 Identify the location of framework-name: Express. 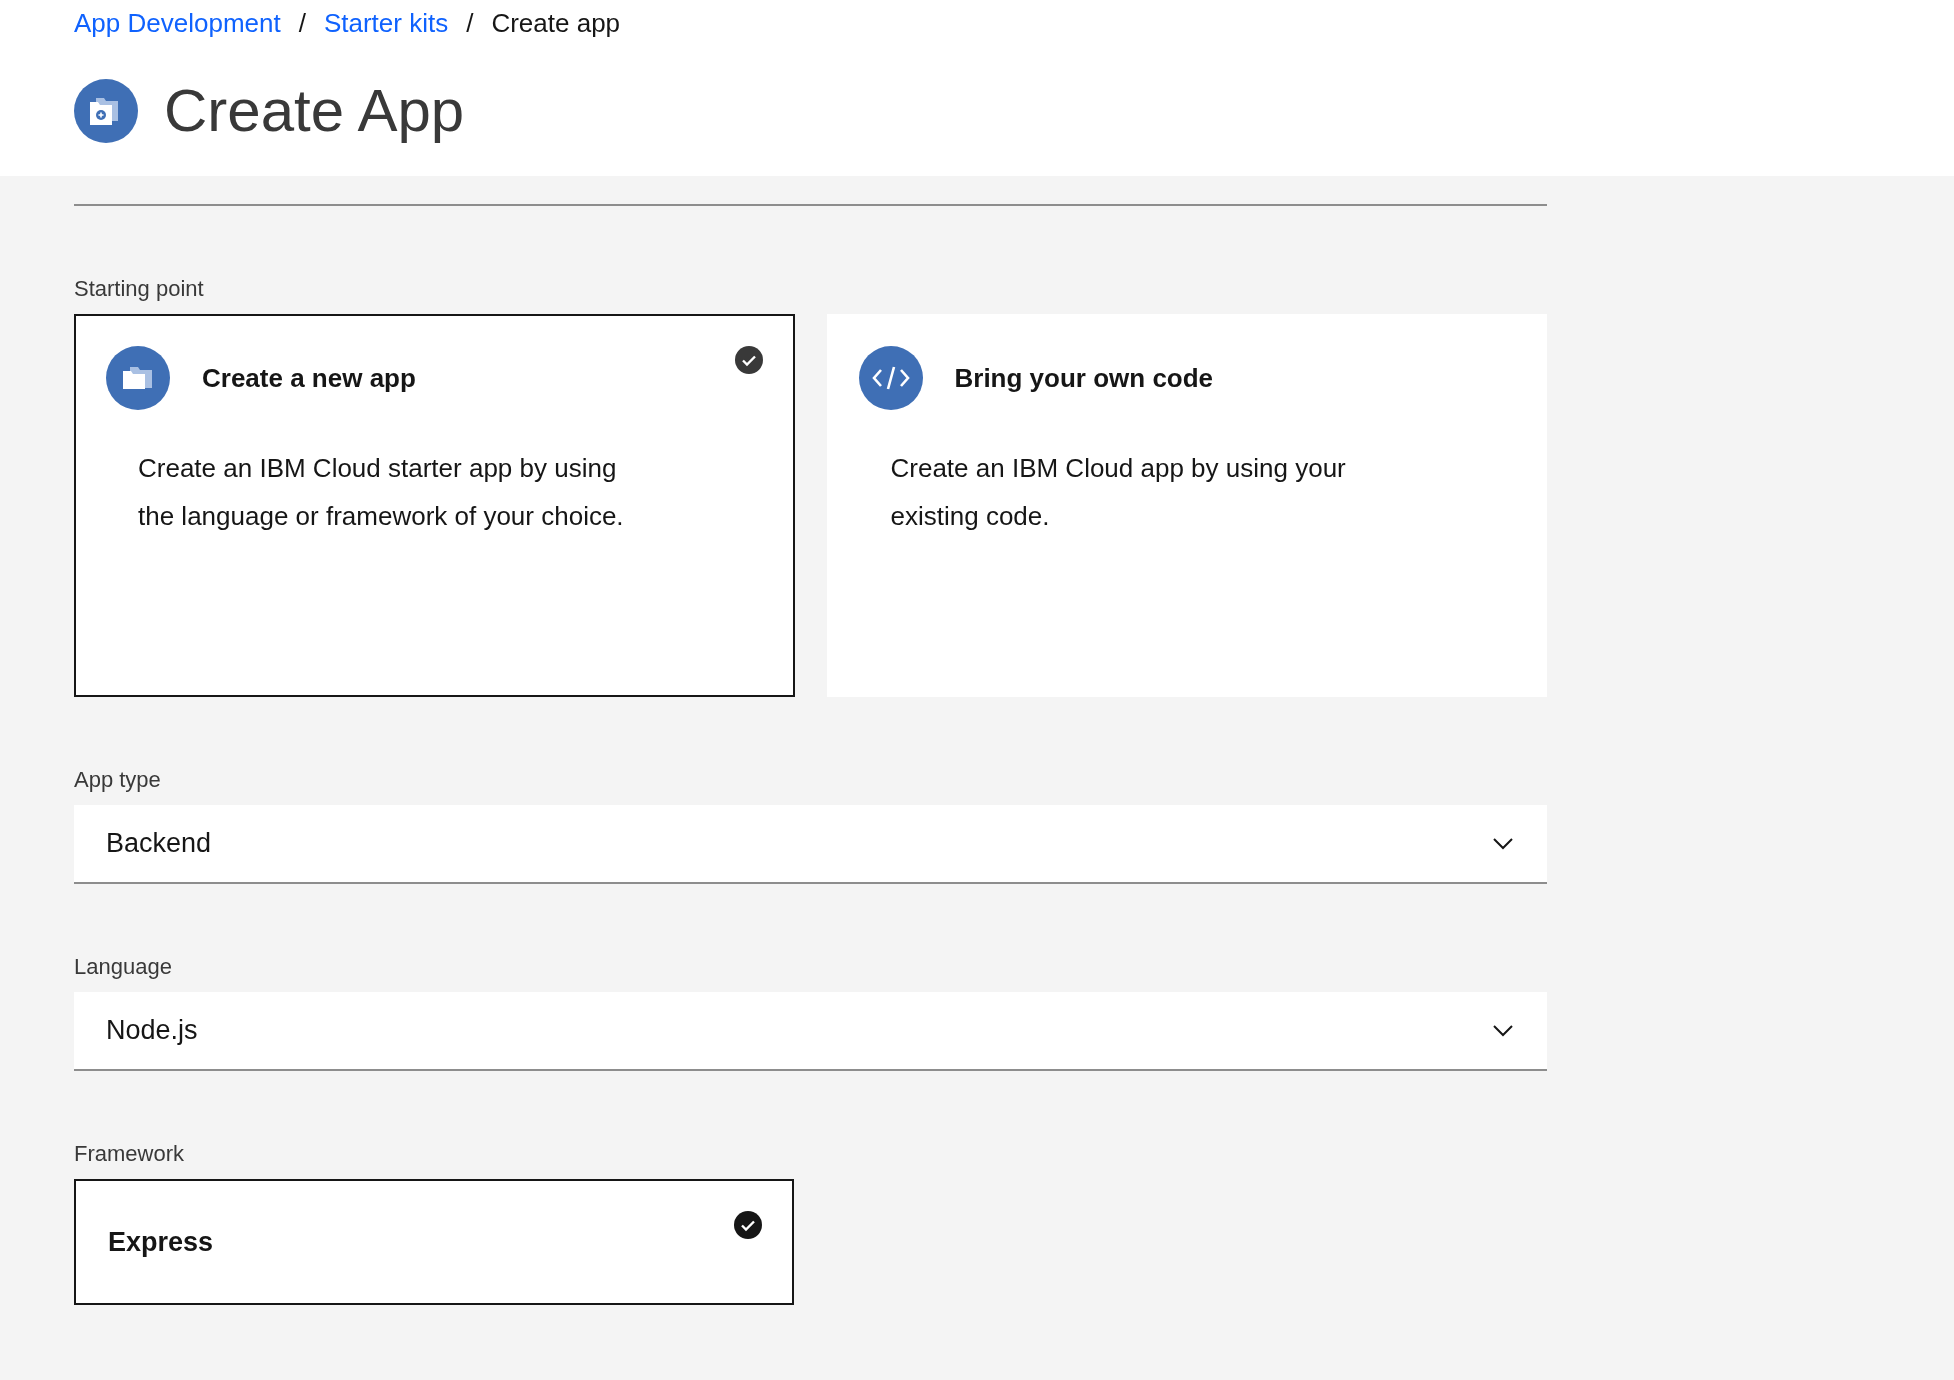
(161, 1242).